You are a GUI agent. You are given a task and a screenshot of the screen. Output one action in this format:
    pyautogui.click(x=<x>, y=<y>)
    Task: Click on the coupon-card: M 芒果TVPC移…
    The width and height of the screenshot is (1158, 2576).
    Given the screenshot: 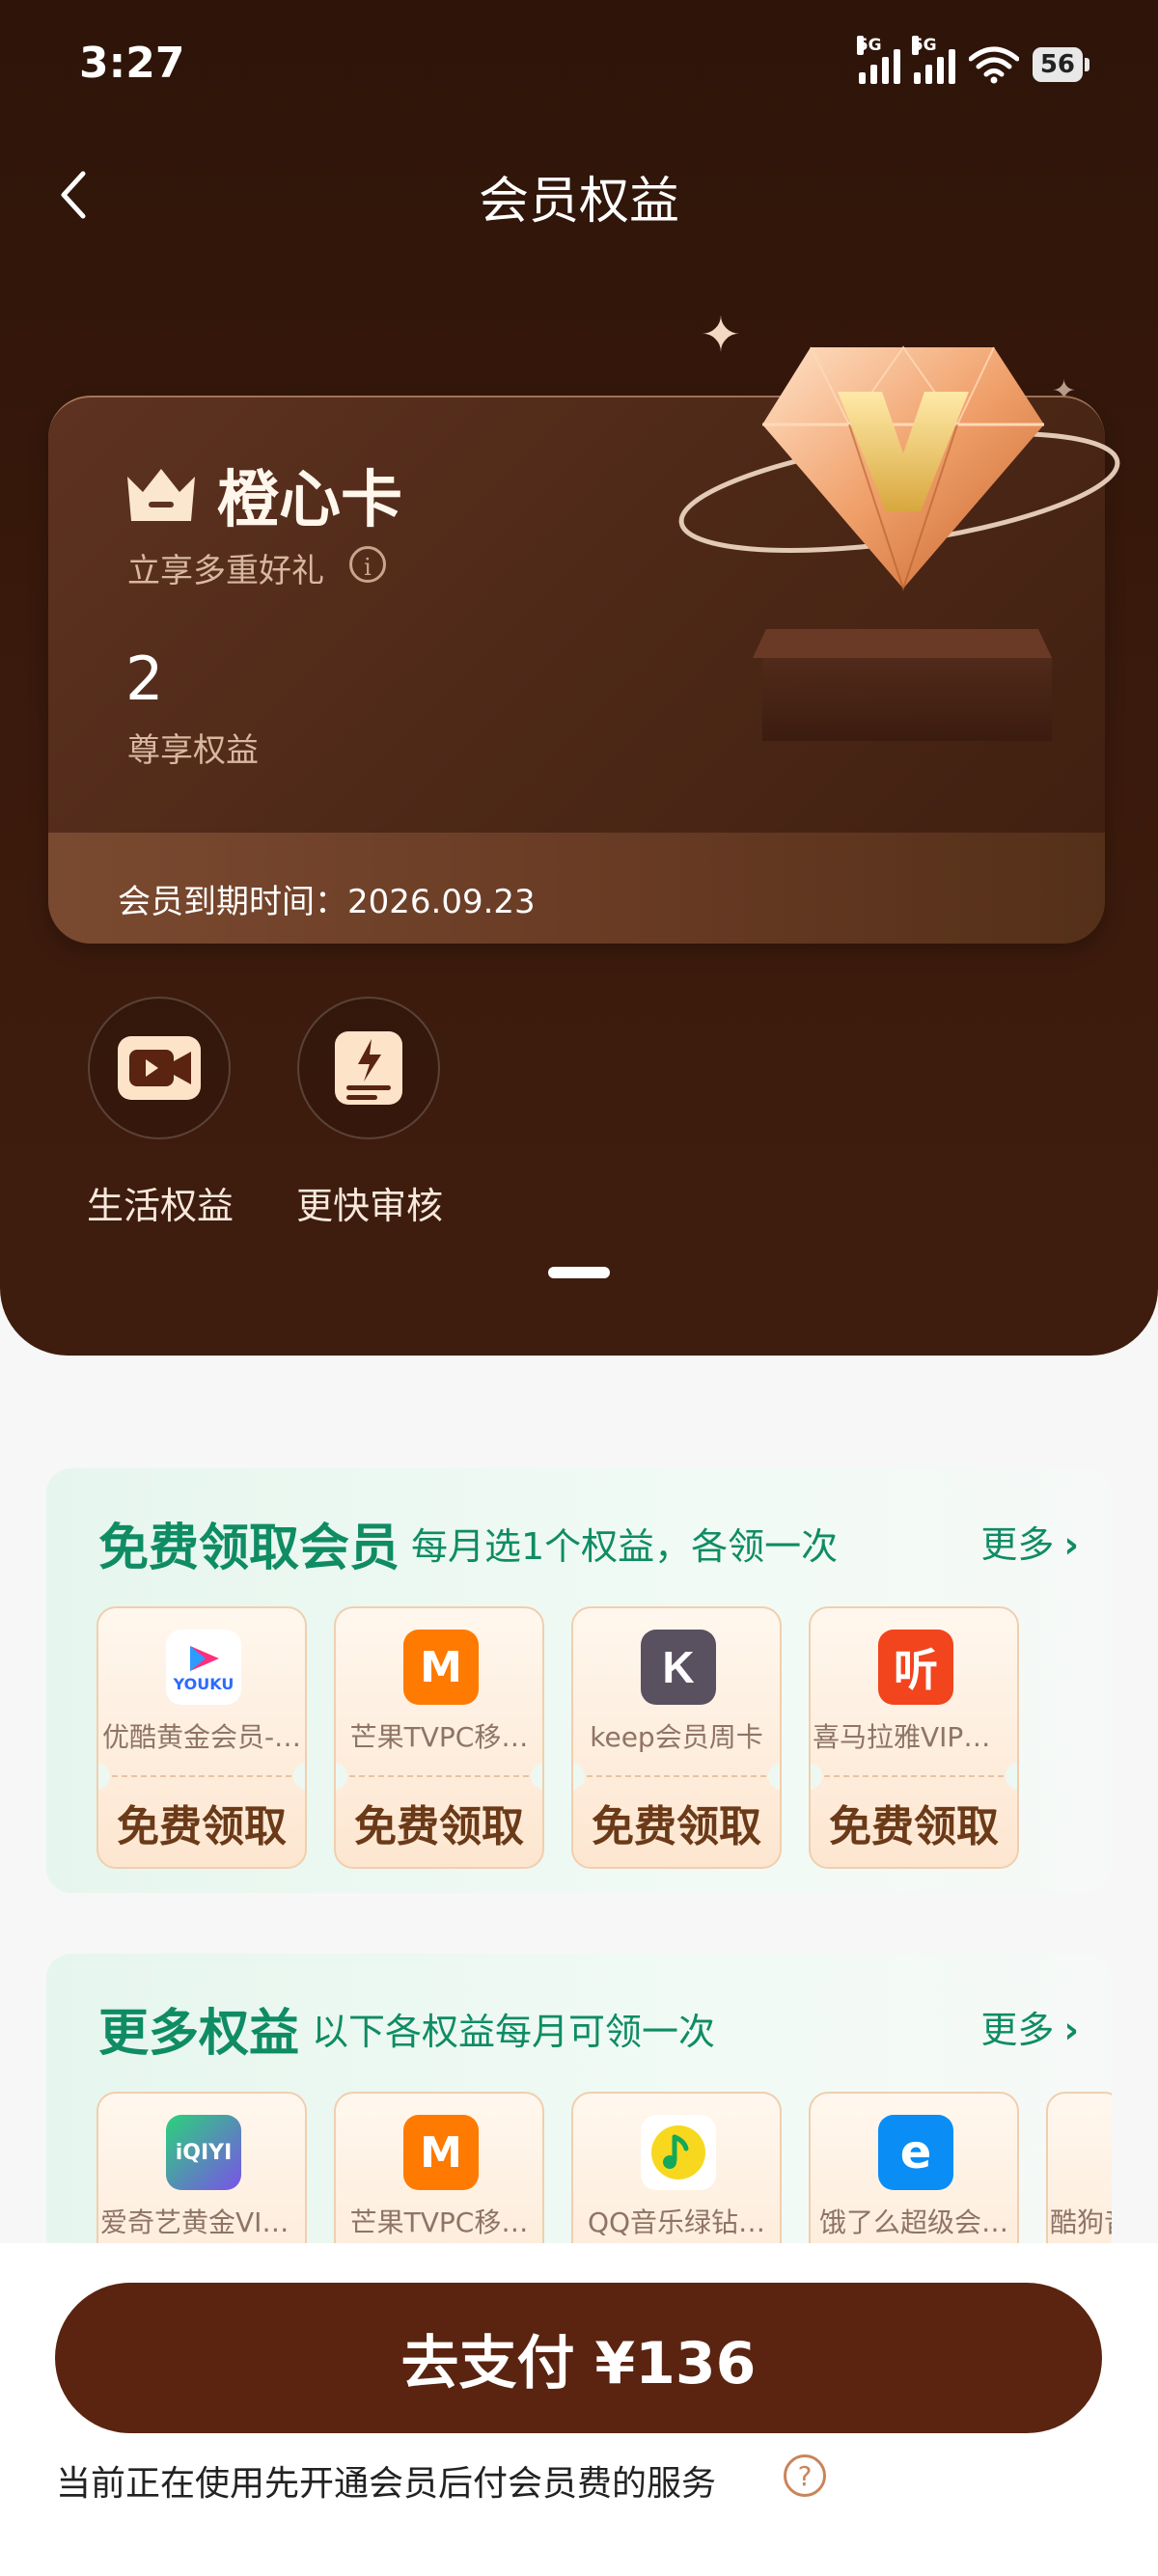 What is the action you would take?
    pyautogui.click(x=439, y=2177)
    